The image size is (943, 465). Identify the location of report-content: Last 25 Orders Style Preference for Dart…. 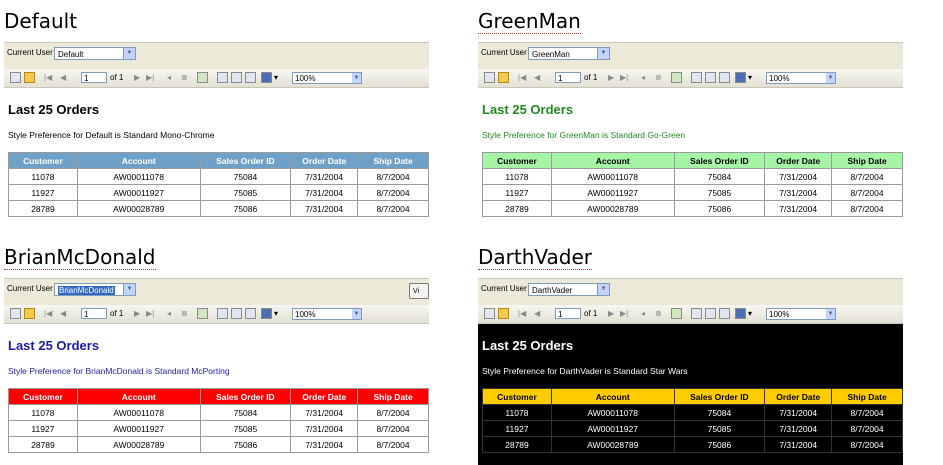
(690, 394).